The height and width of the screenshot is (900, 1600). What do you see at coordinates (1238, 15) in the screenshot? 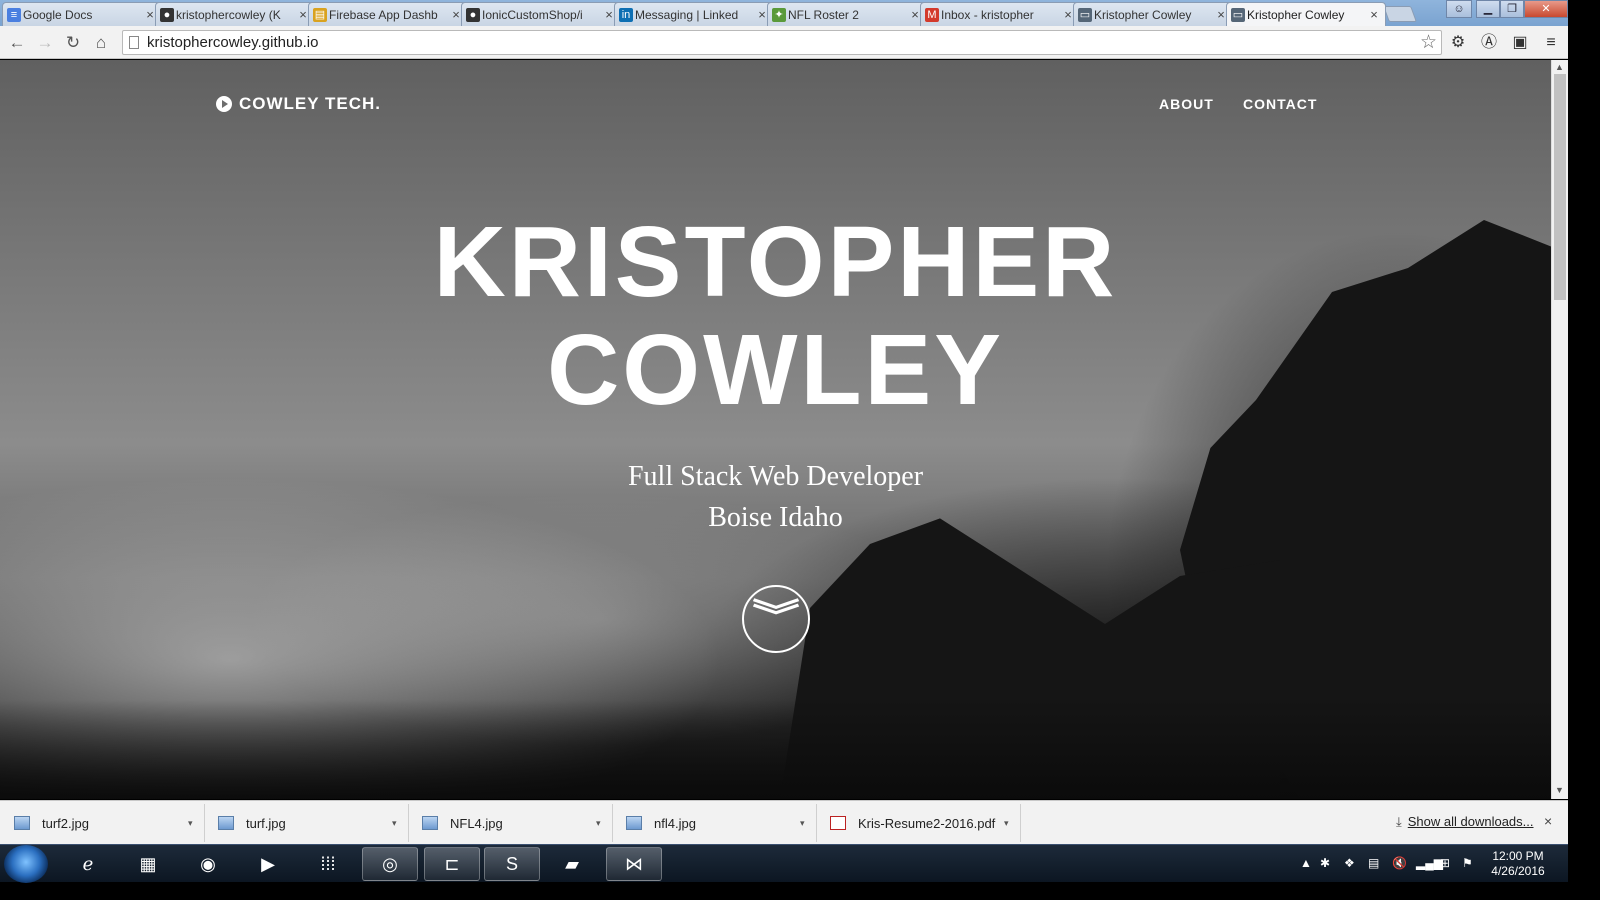
I see `laptop-icon: ▭` at bounding box center [1238, 15].